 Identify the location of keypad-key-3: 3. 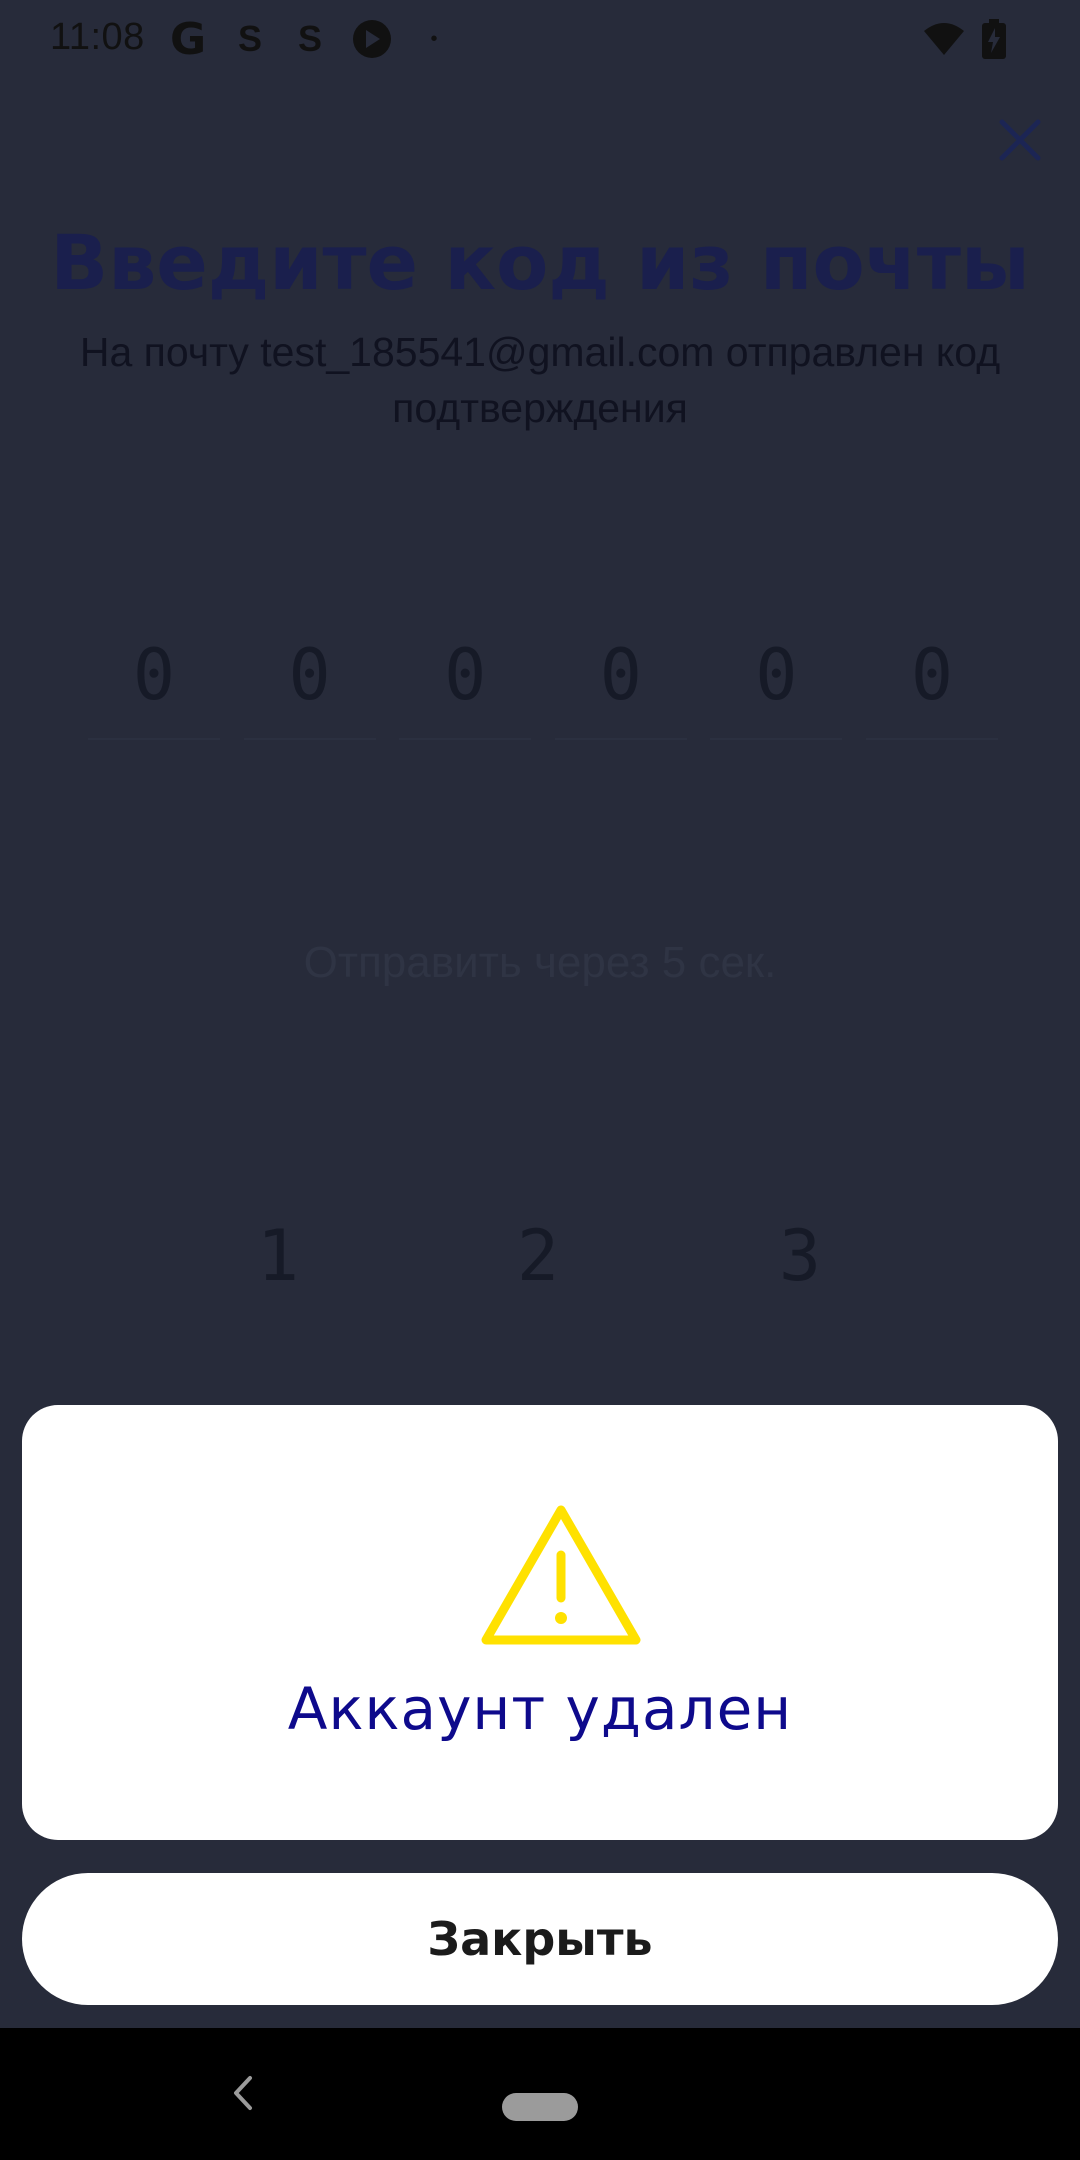
(800, 1256).